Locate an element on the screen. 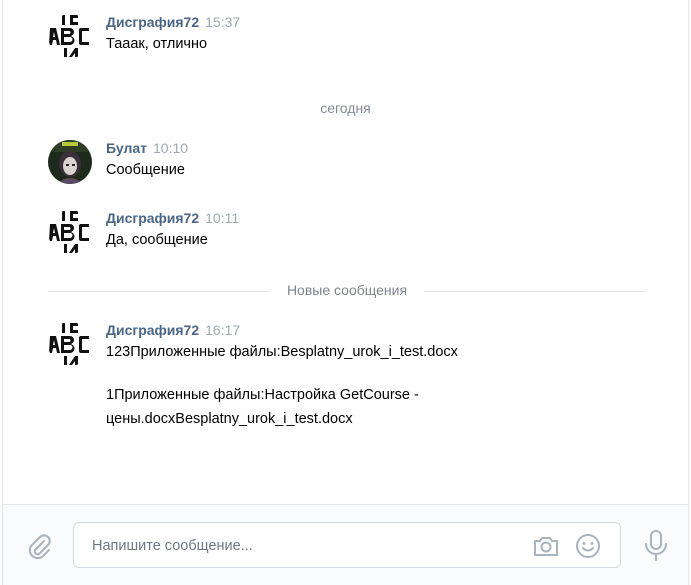 This screenshot has width=691, height=585. message-header: Дисграфия72 10:11 is located at coordinates (172, 218).